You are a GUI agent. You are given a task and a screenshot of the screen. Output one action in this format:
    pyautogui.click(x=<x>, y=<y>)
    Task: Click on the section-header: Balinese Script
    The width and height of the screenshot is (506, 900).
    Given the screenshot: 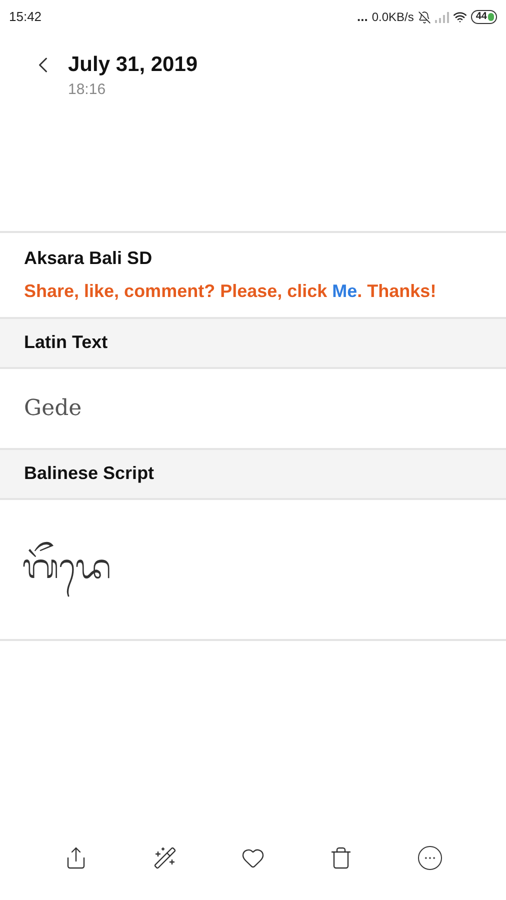 What is the action you would take?
    pyautogui.click(x=253, y=474)
    